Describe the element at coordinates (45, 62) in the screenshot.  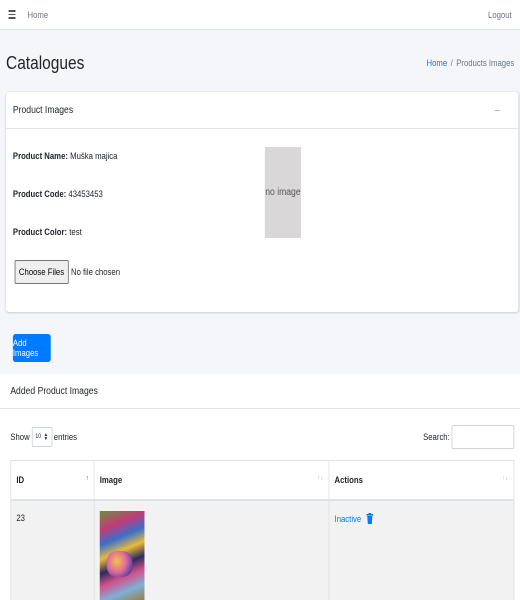
I see `page-title: Catalogues` at that location.